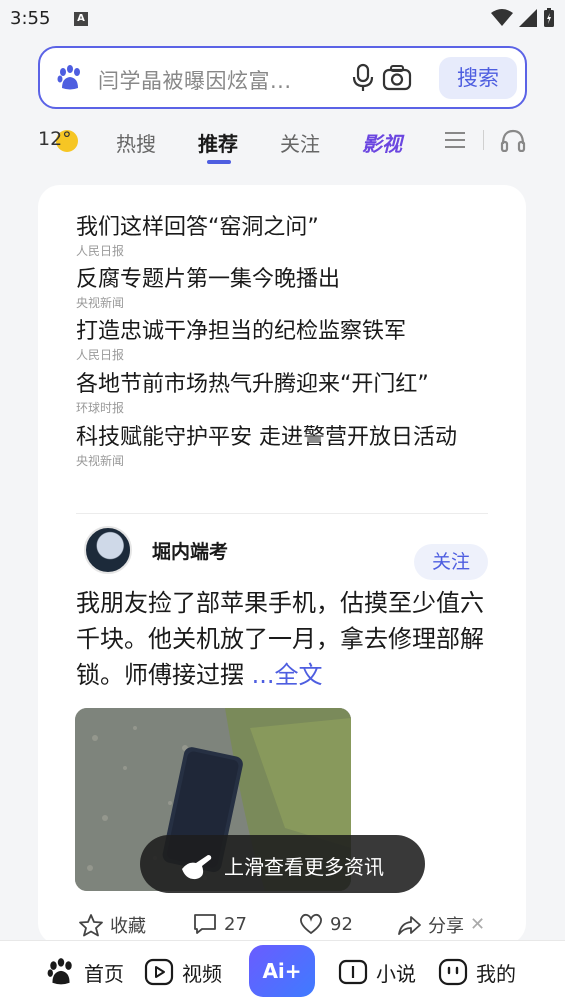 The height and width of the screenshot is (1004, 565). What do you see at coordinates (363, 78) in the screenshot?
I see `microphone-icon` at bounding box center [363, 78].